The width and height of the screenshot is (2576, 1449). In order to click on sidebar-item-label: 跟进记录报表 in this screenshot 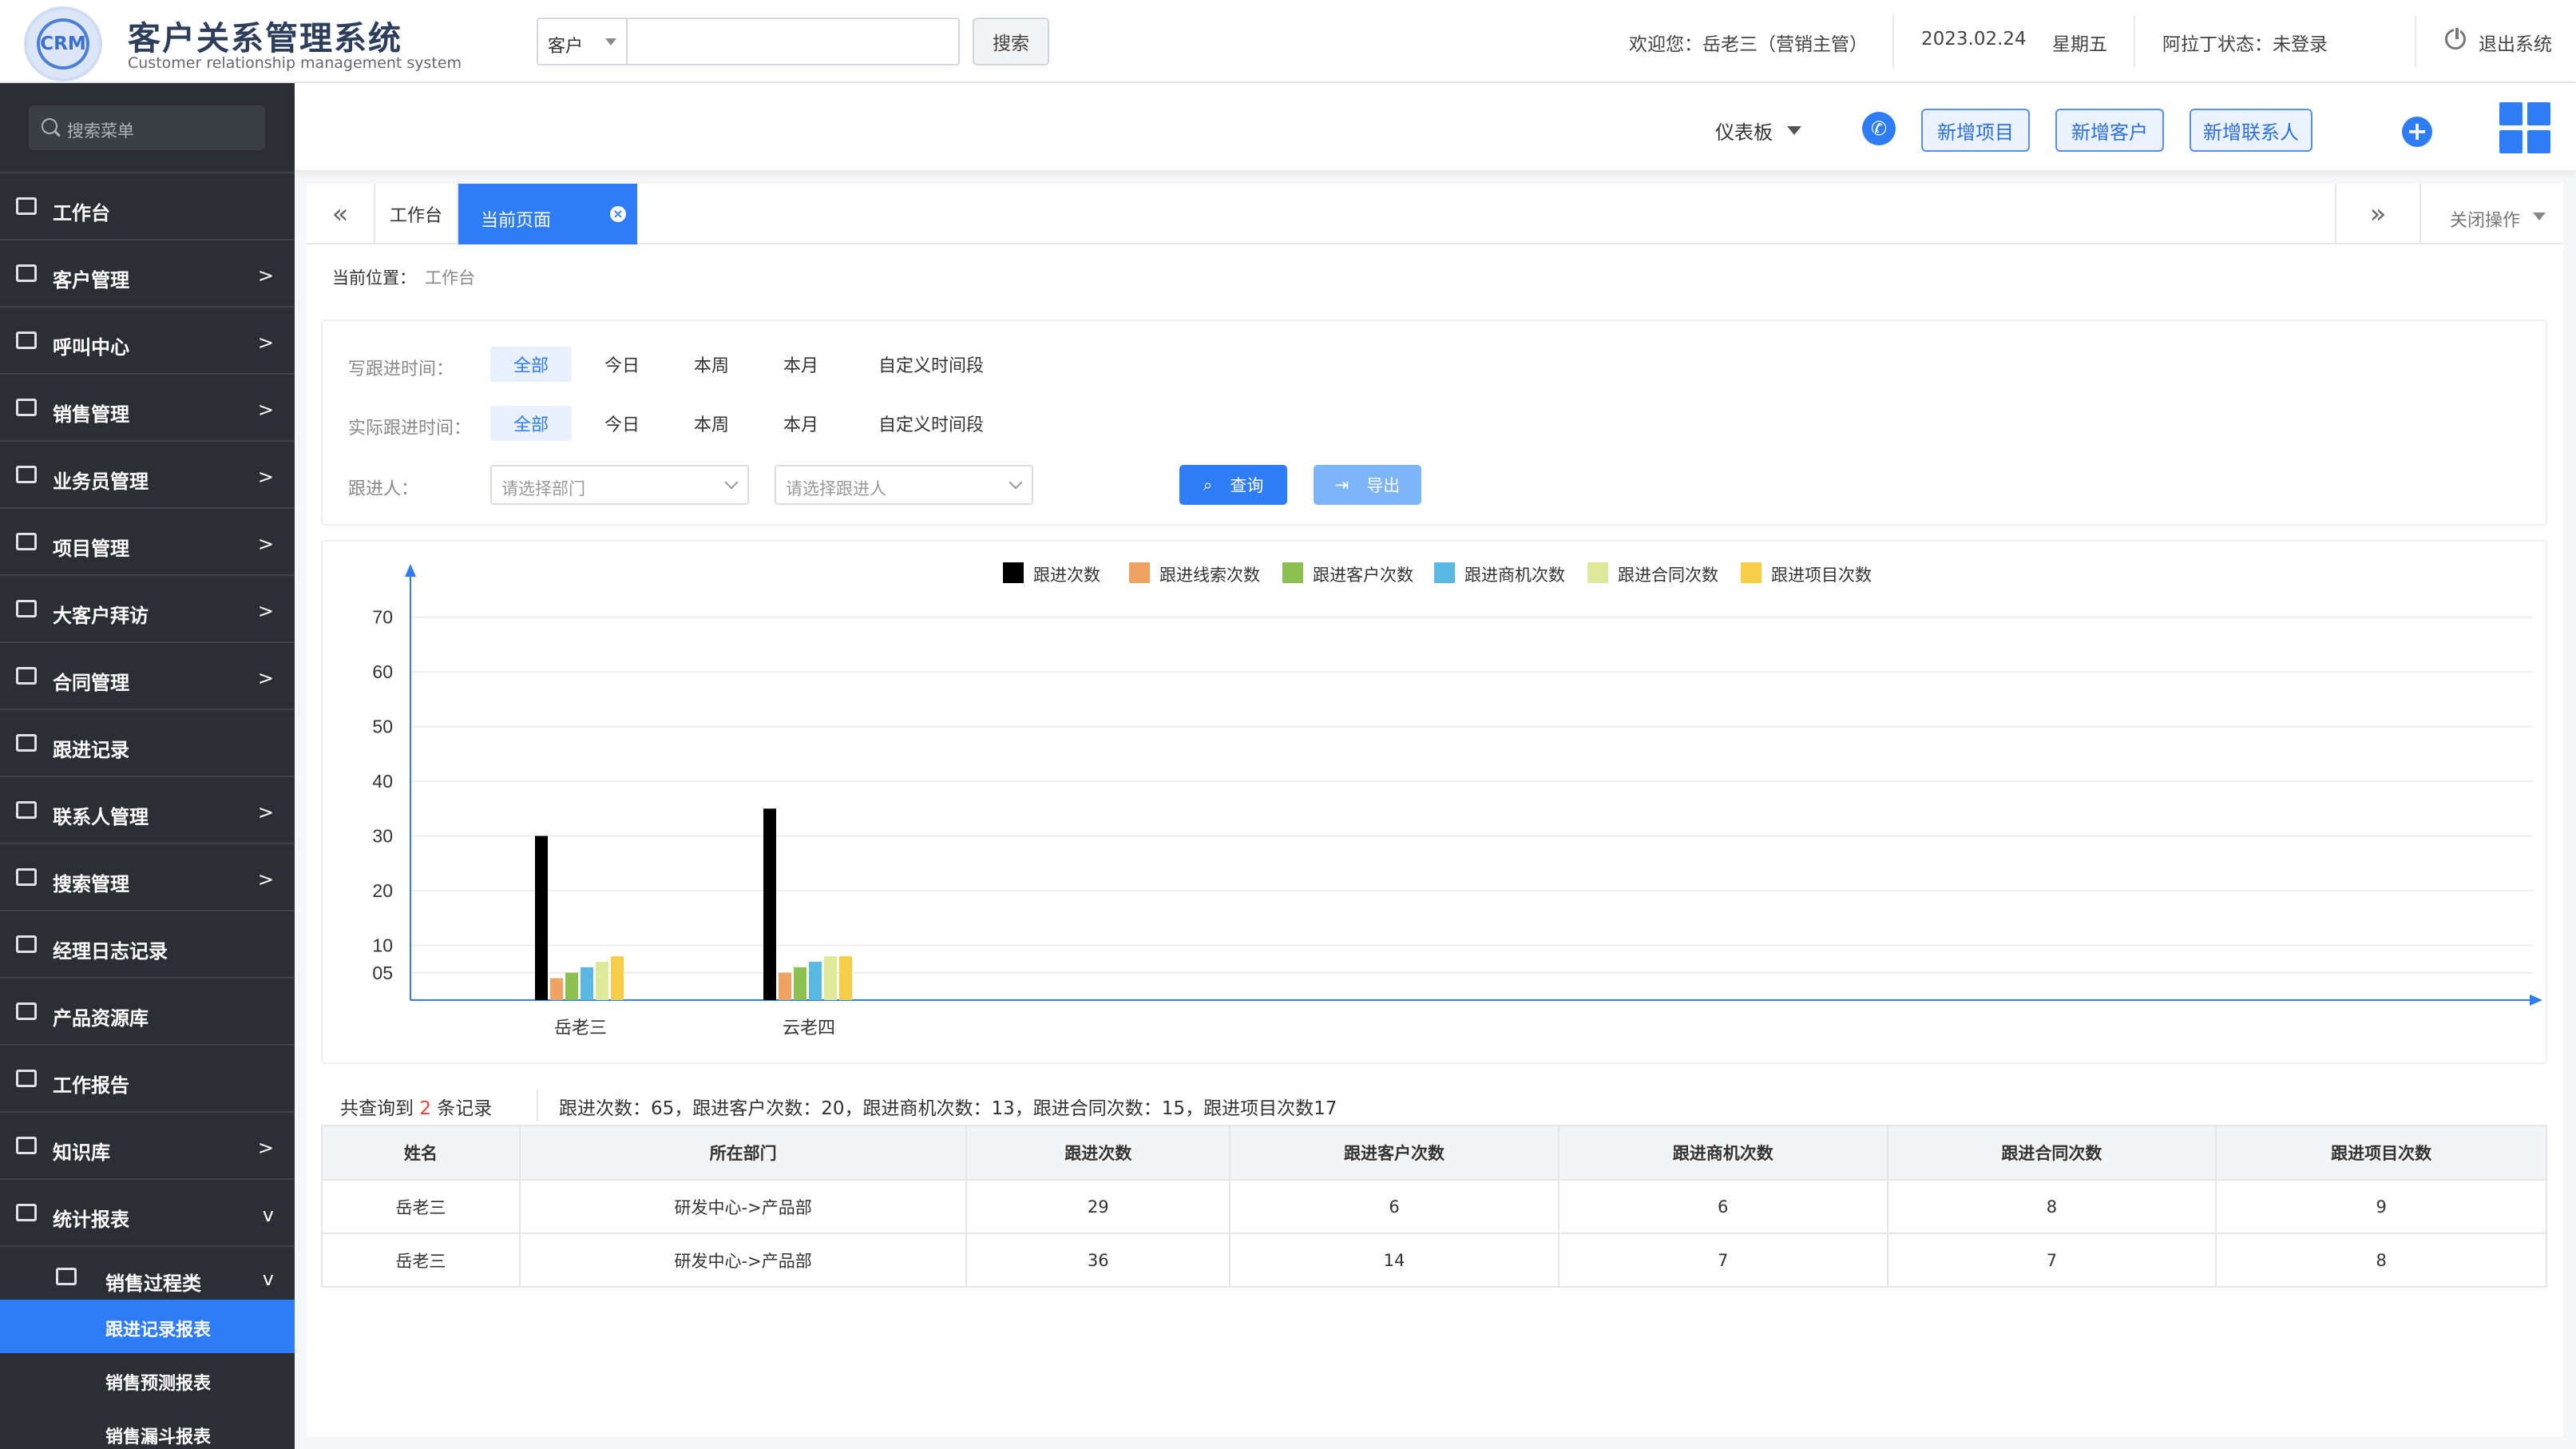, I will do `click(158, 1330)`.